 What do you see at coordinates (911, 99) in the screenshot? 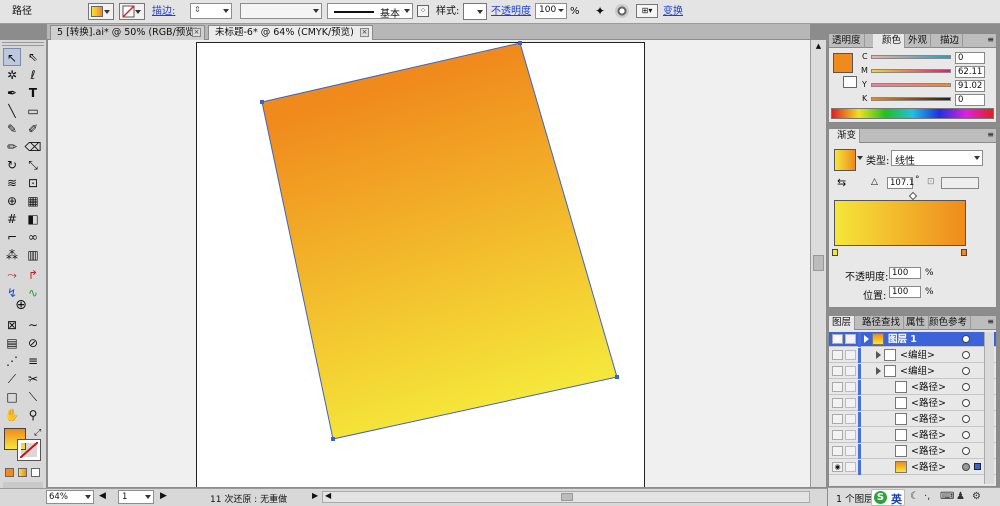
I see `black-slider` at bounding box center [911, 99].